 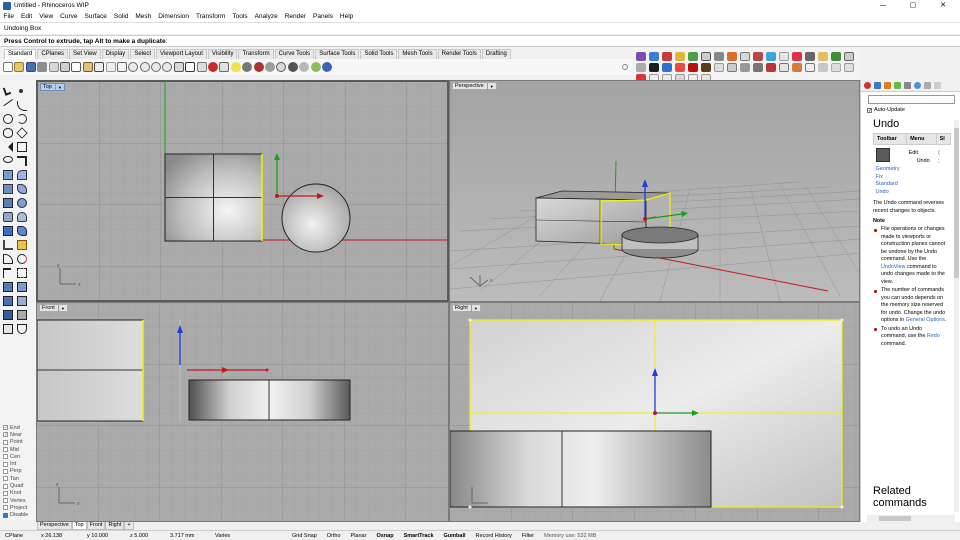 I want to click on menu-mesh: Mesh, so click(x=143, y=16).